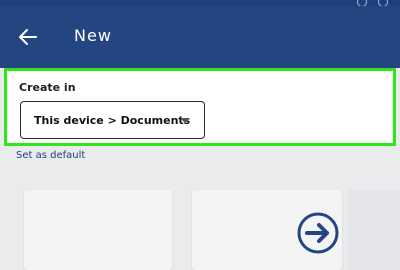 This screenshot has height=270, width=400. What do you see at coordinates (267, 230) in the screenshot?
I see `template-tile-next` at bounding box center [267, 230].